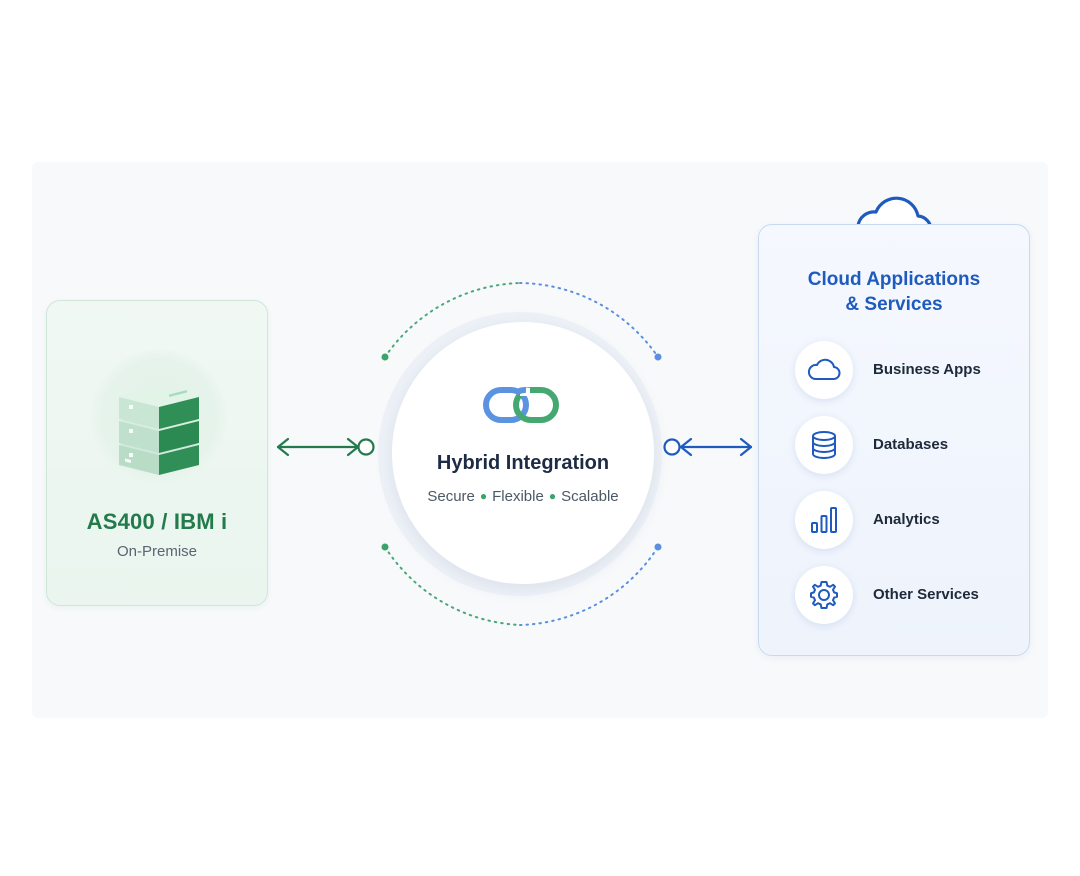 This screenshot has width=1080, height=876. I want to click on left-connector-arrow, so click(325, 447).